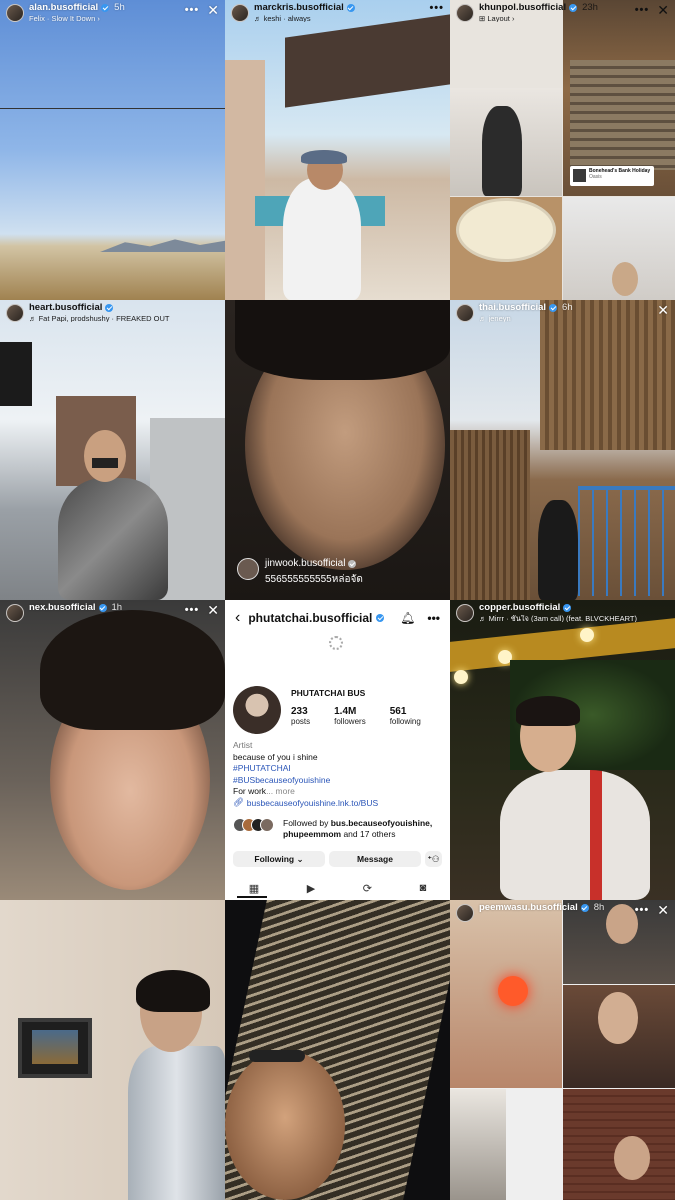  What do you see at coordinates (595, 177) in the screenshot?
I see `sticker-artist: Oasis` at bounding box center [595, 177].